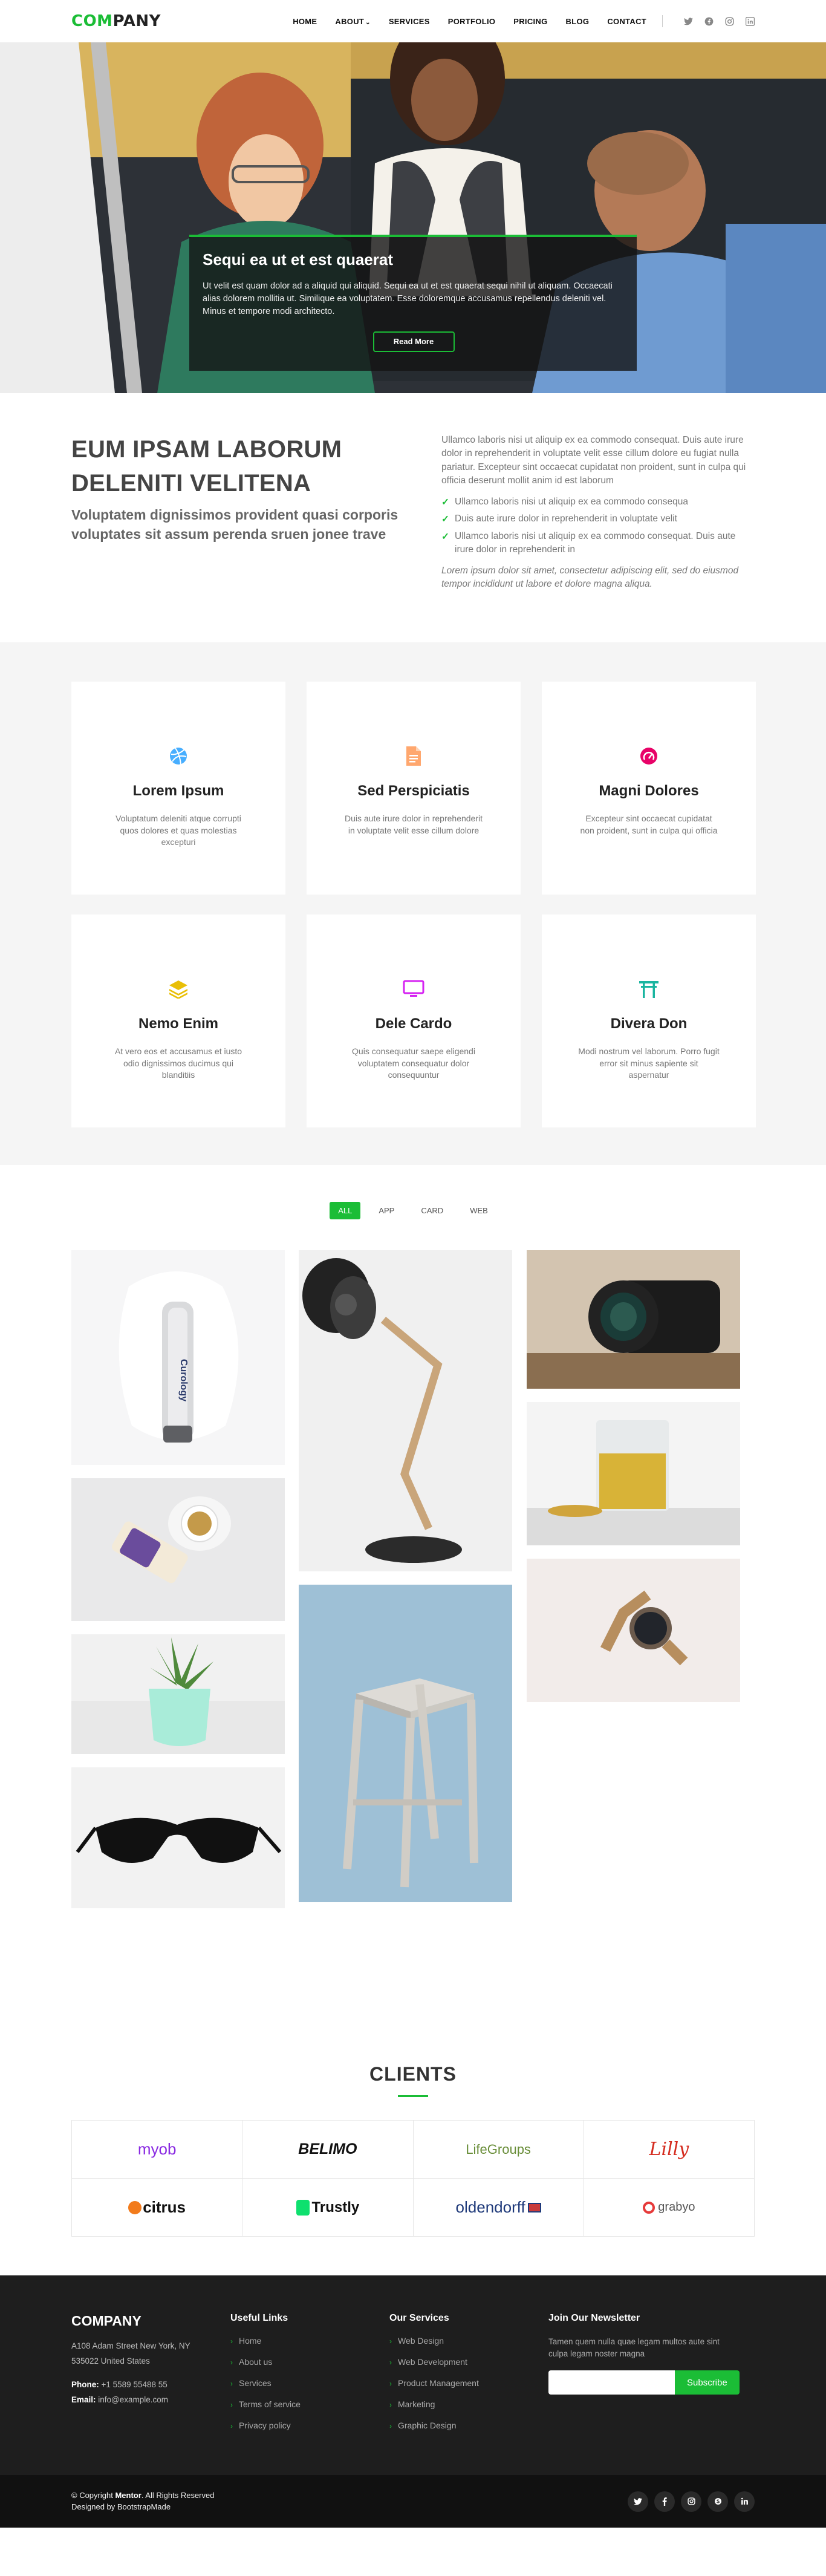 Image resolution: width=826 pixels, height=2576 pixels. Describe the element at coordinates (353, 21) in the screenshot. I see `nav-about: ABOUT ⌄` at that location.